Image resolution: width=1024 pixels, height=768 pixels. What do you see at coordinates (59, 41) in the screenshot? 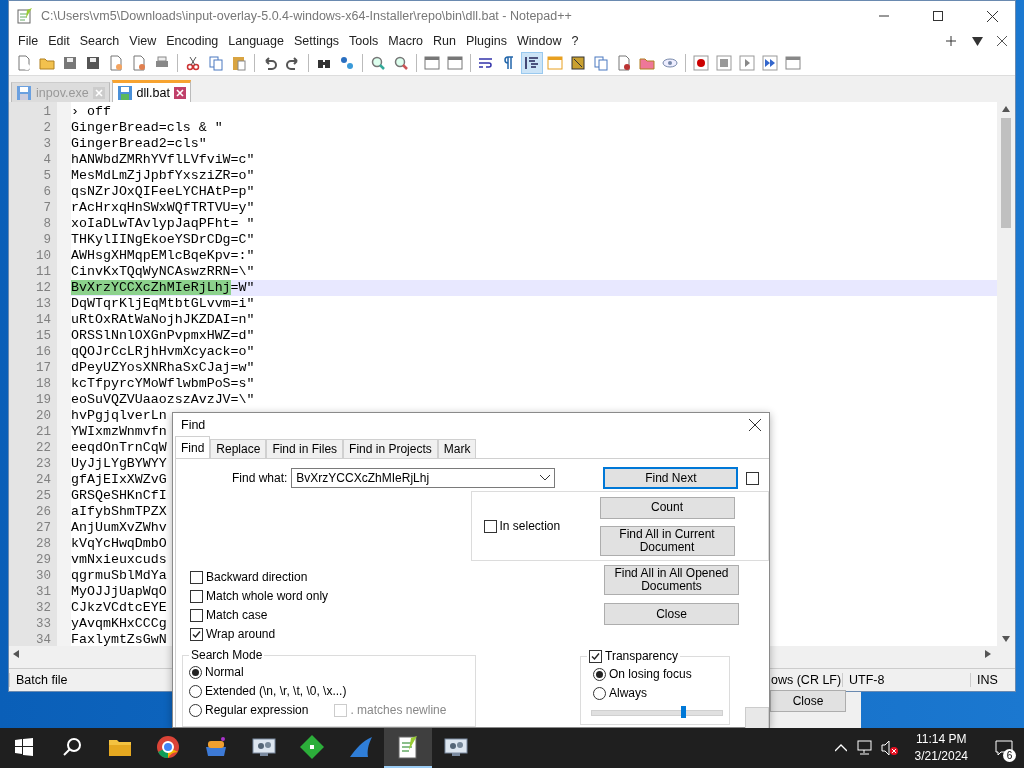
I see `menu-item: Edit` at bounding box center [59, 41].